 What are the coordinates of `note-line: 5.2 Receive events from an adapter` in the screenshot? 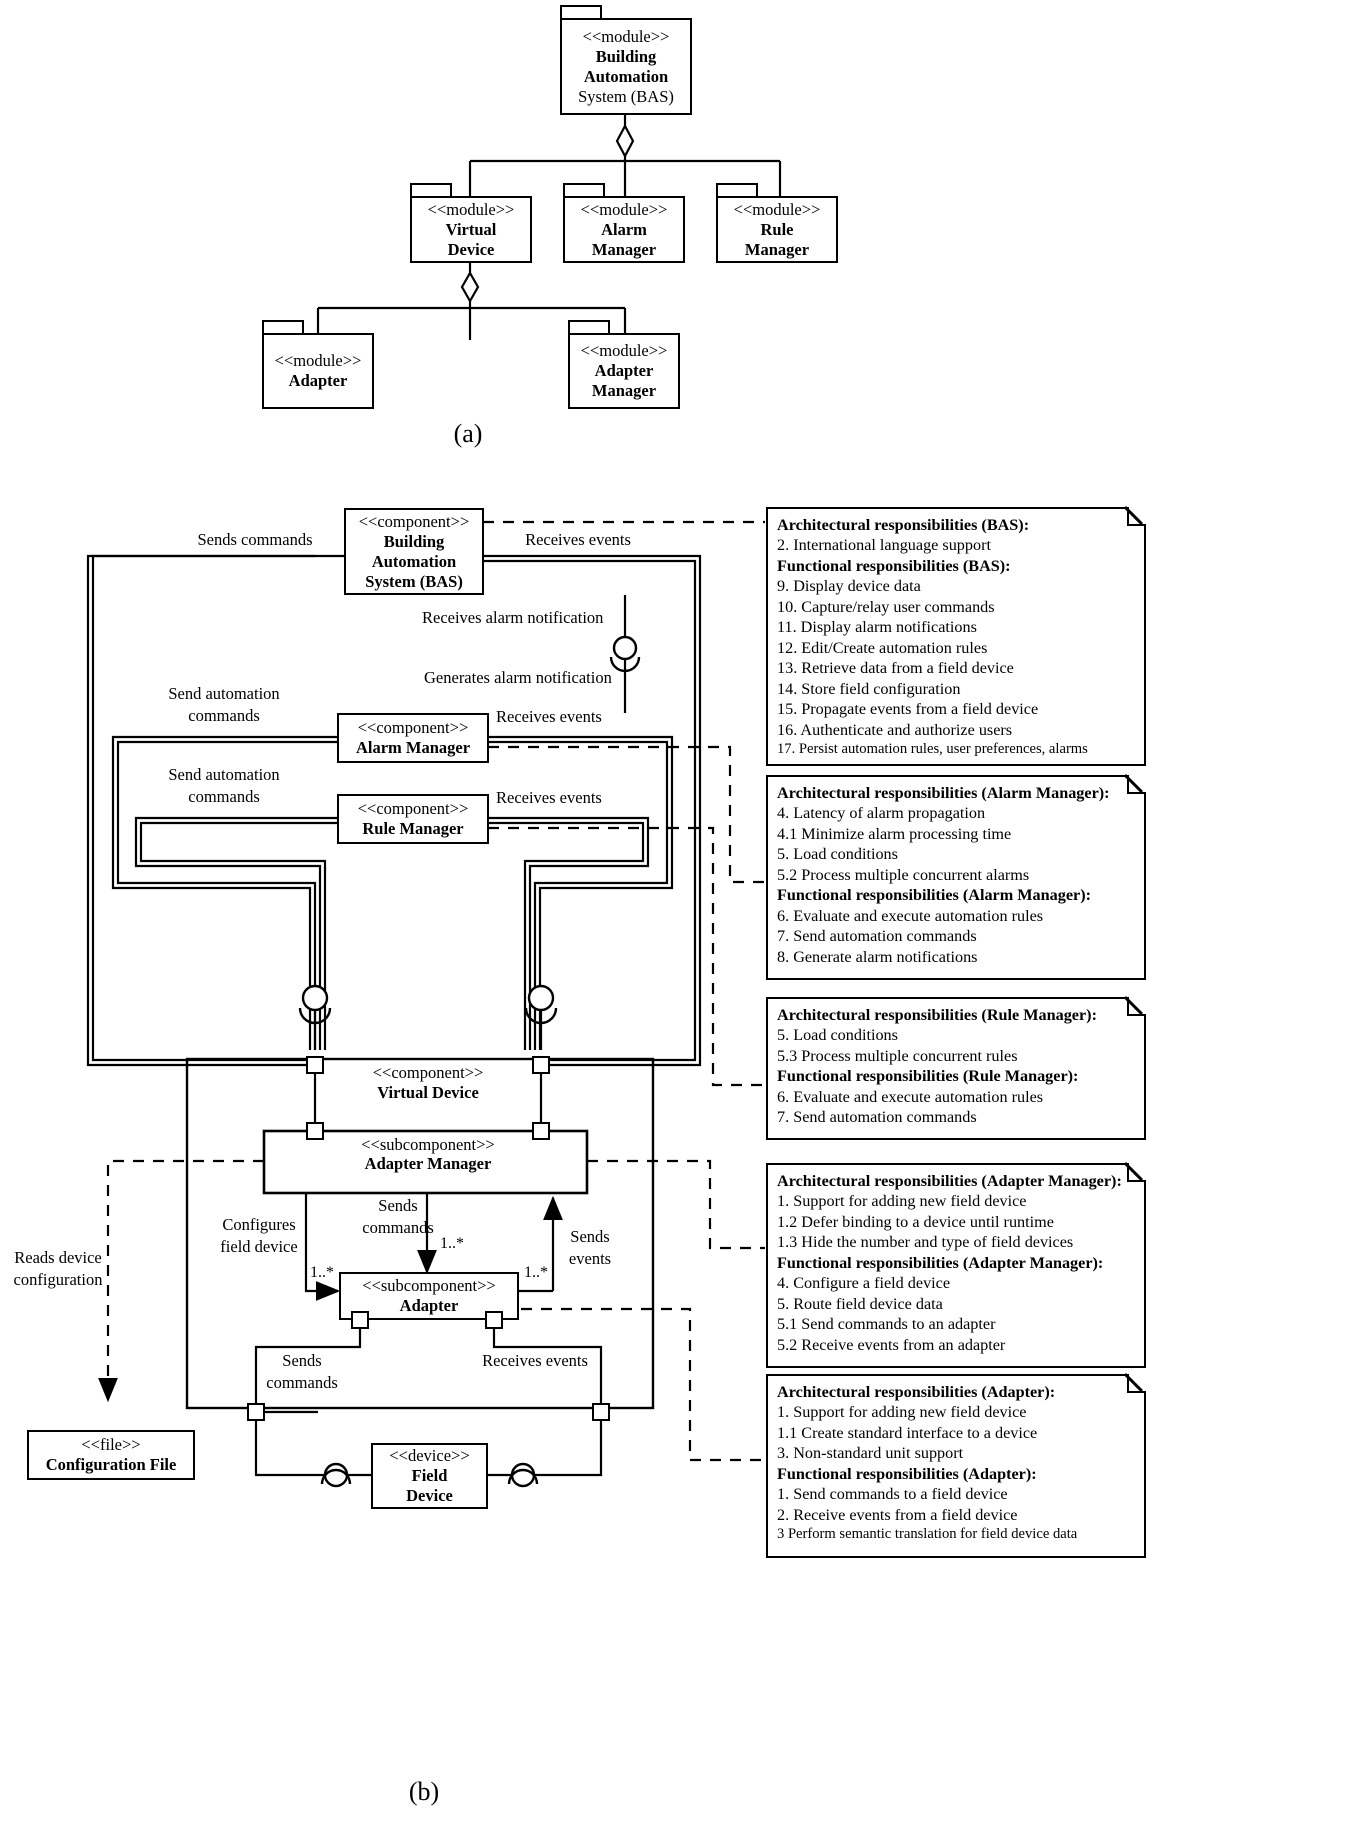 It's located at (891, 1344).